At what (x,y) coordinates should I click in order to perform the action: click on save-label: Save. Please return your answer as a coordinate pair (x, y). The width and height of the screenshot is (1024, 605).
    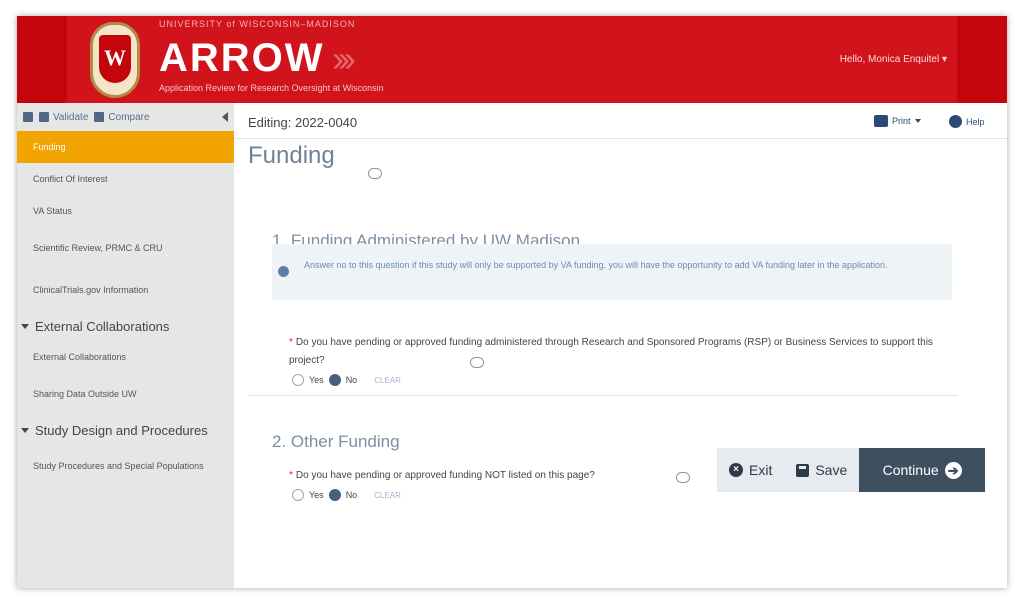
    Looking at the image, I should click on (831, 470).